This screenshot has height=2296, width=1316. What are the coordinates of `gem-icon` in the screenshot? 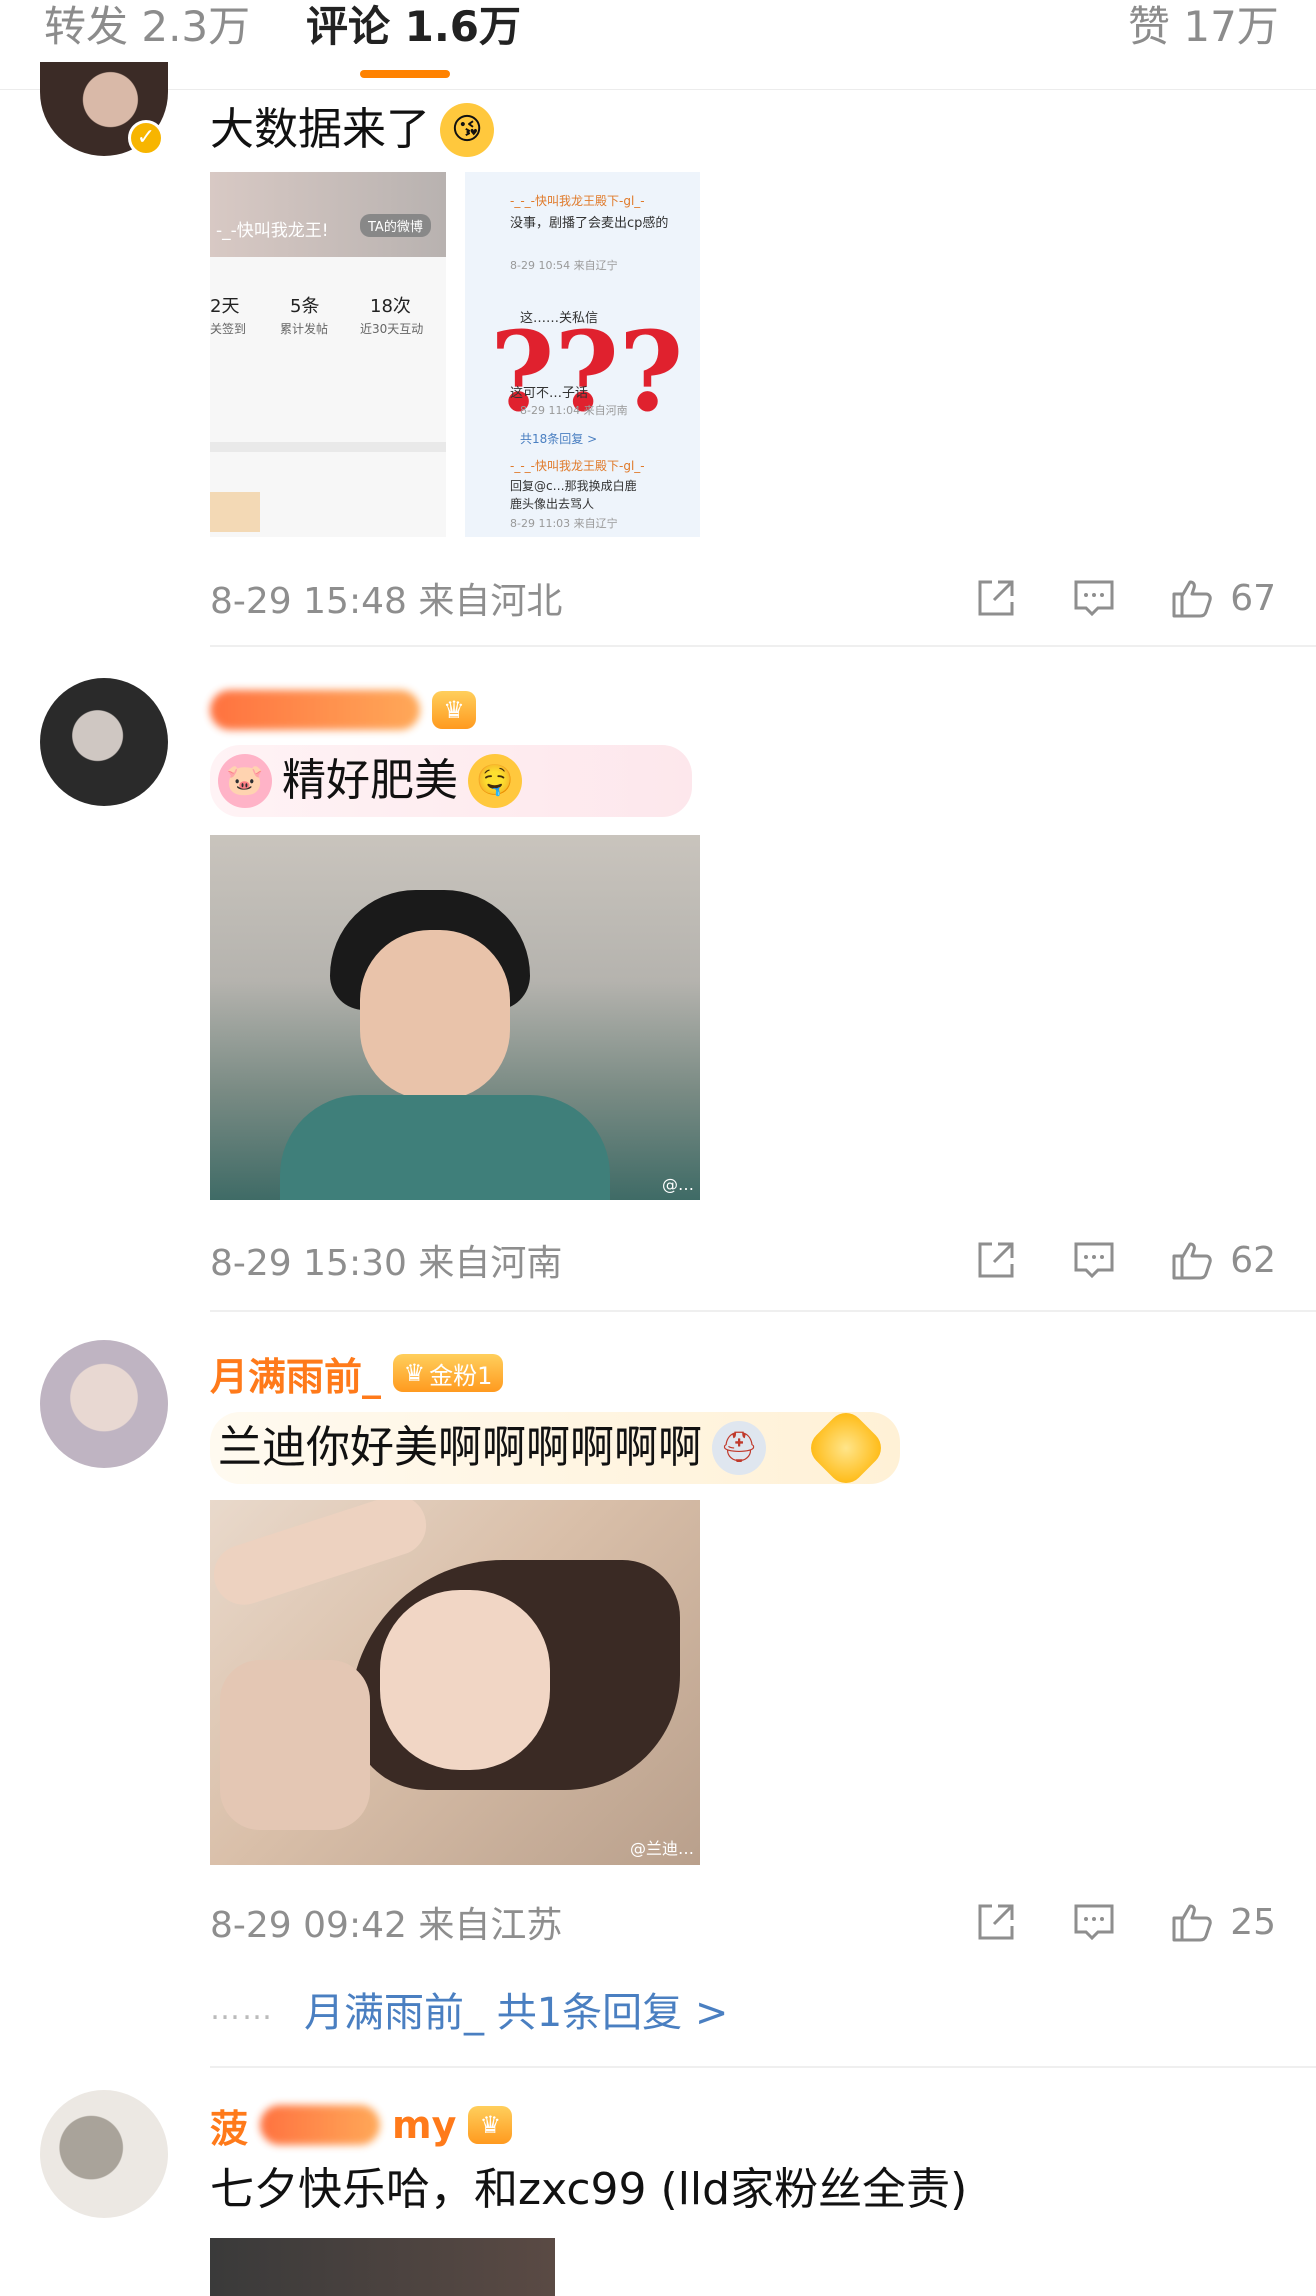 It's located at (846, 1448).